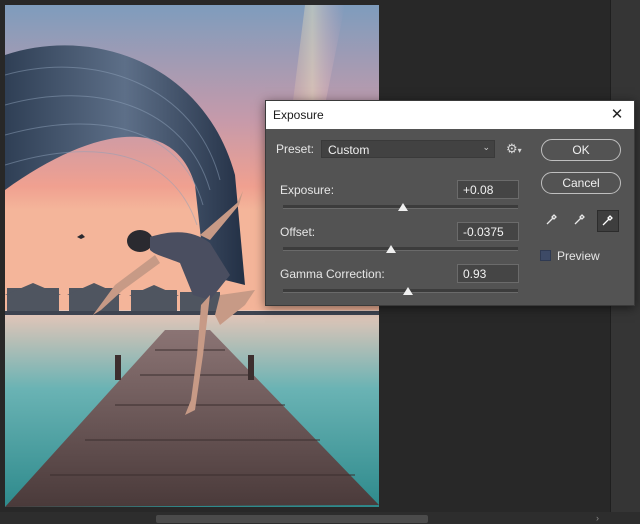  I want to click on black-point-eyedropper-icon, so click(552, 221).